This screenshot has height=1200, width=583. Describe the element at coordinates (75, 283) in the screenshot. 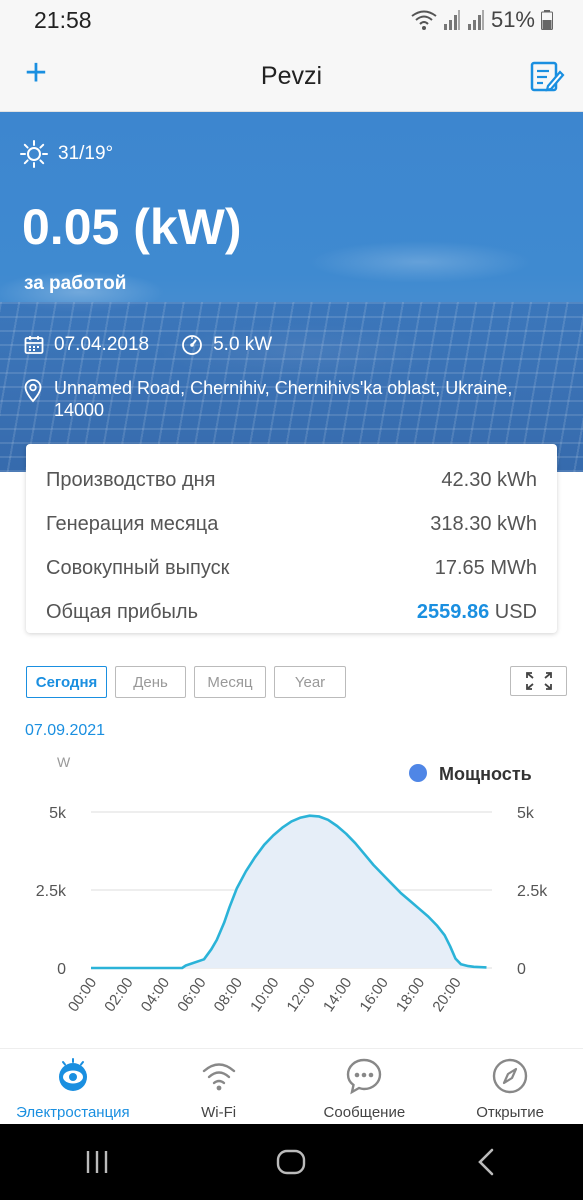

I see `power-status: за работой` at that location.